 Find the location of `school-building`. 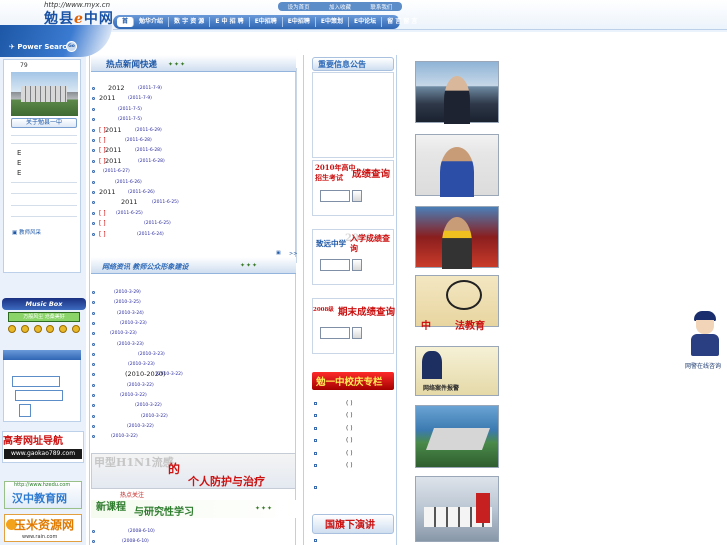

school-building is located at coordinates (44, 94).